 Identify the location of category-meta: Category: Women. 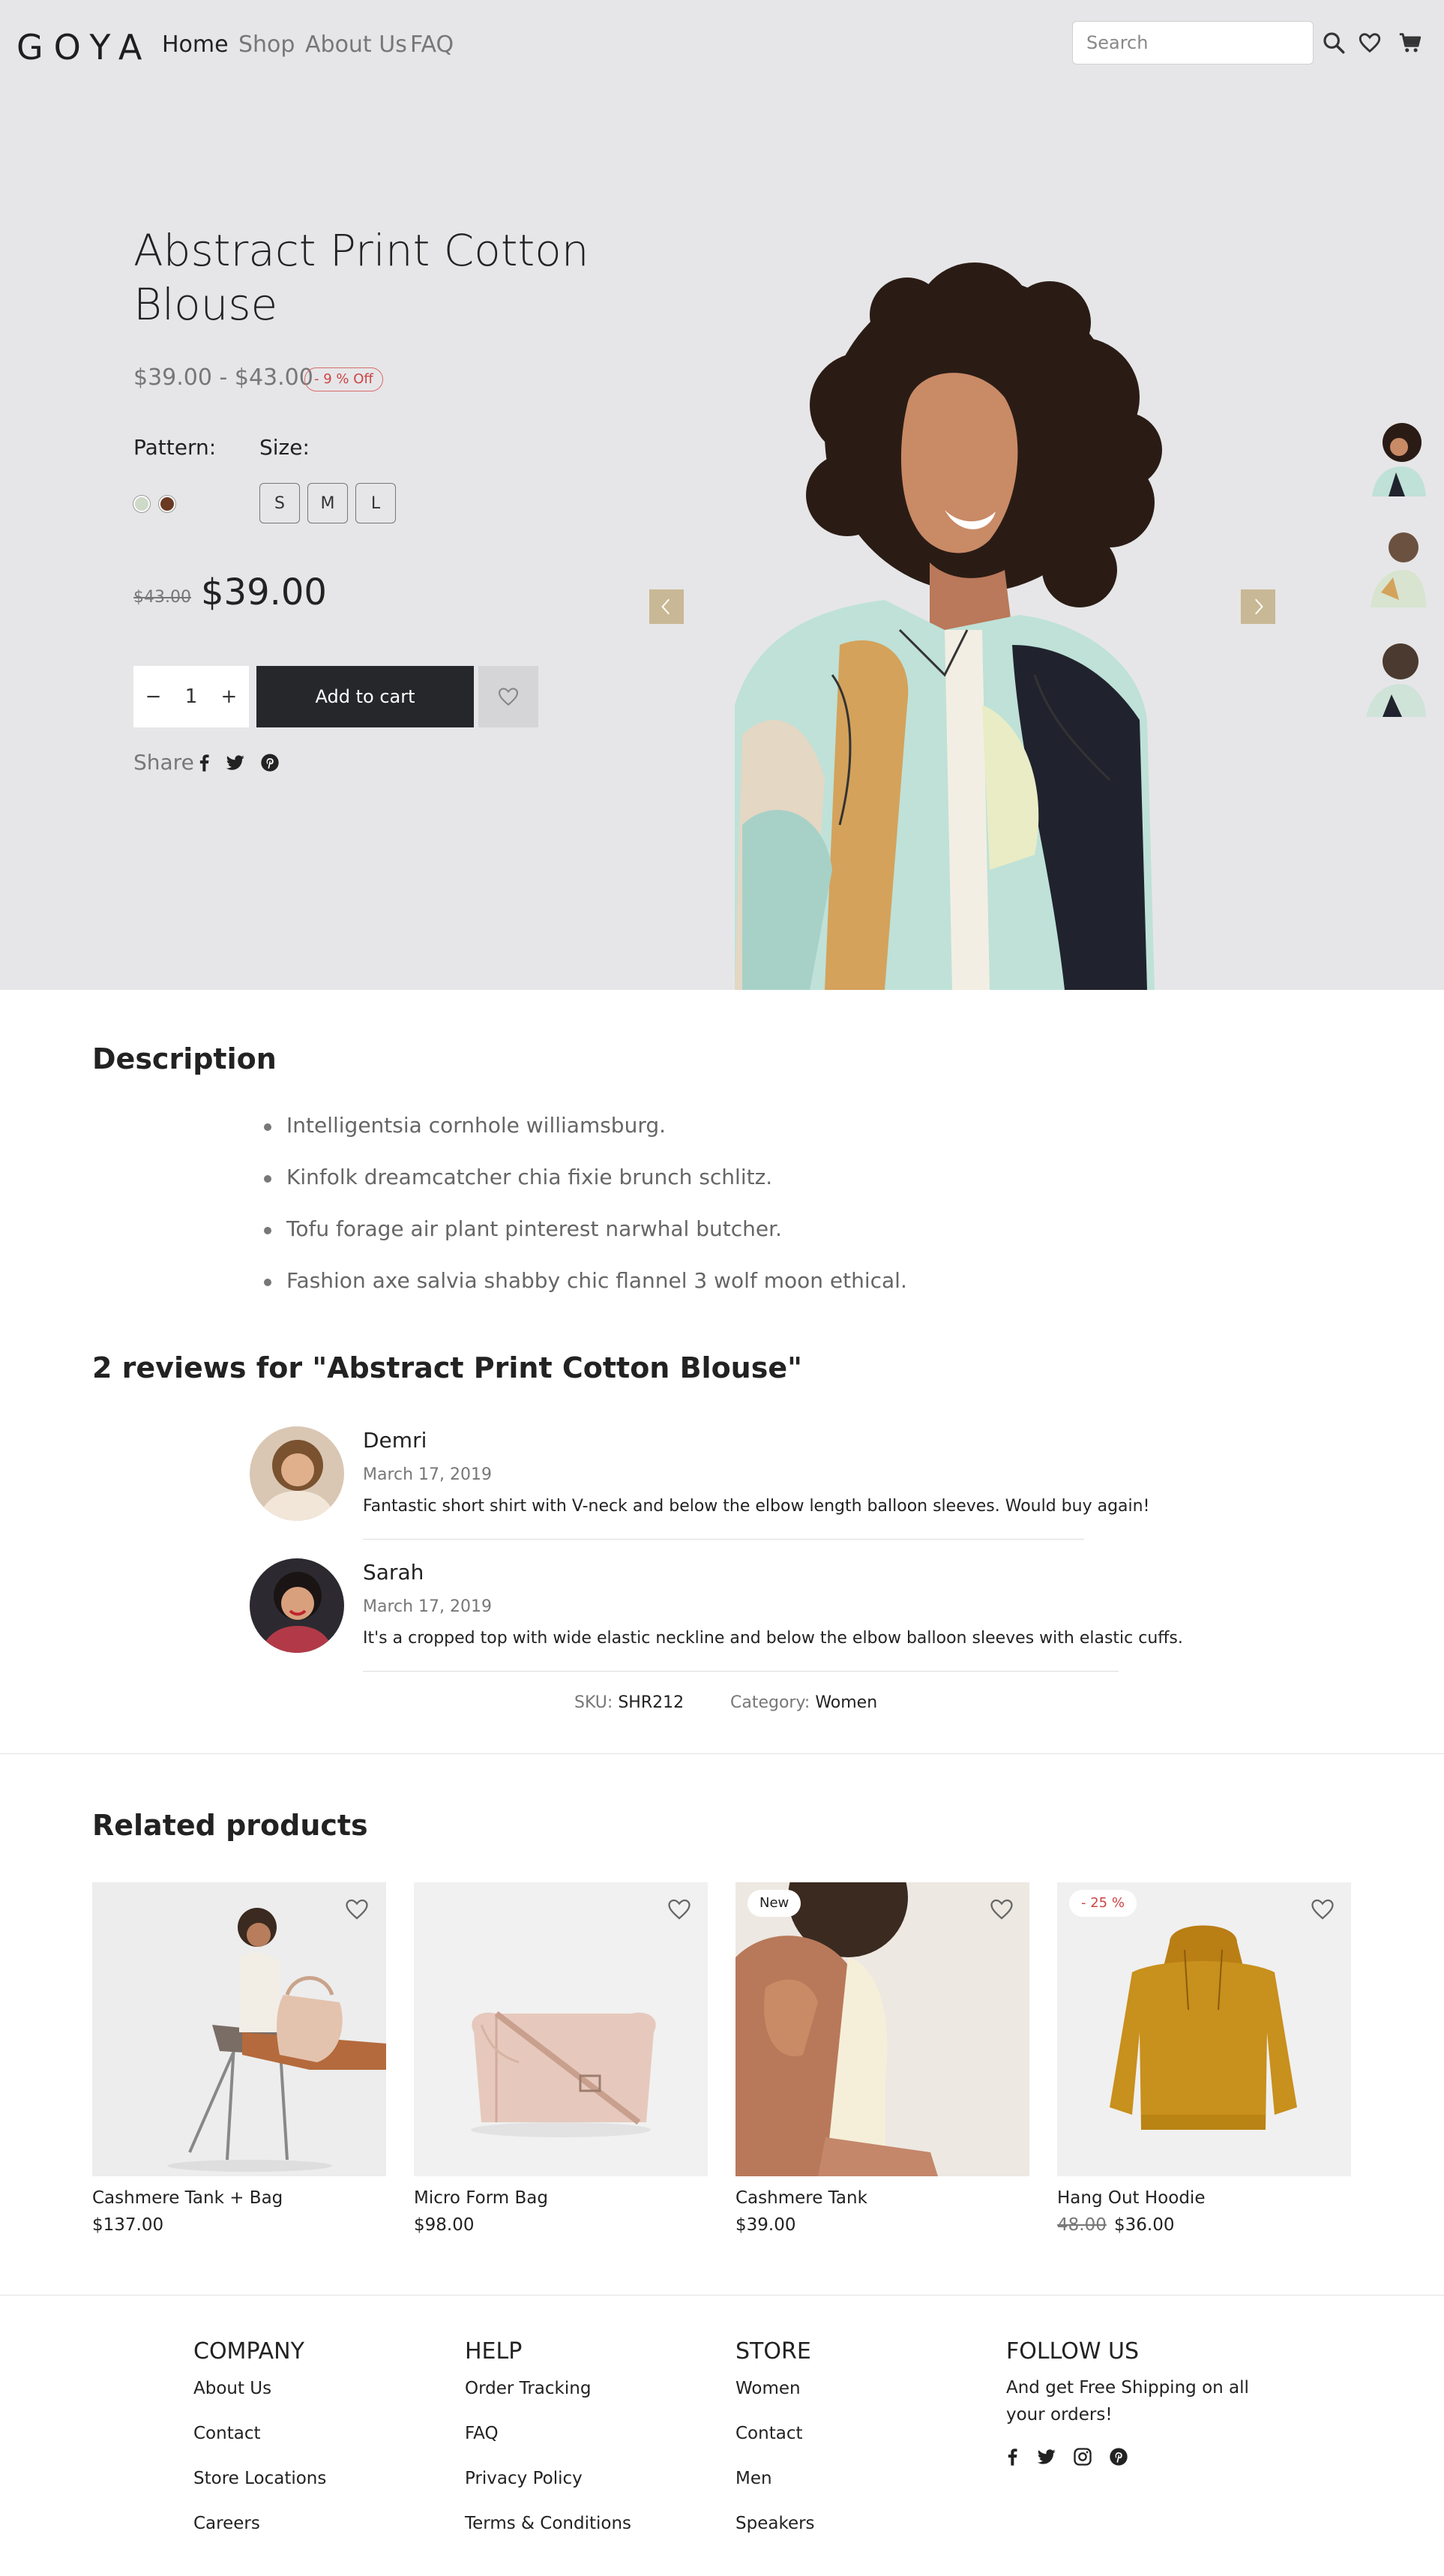
(804, 1703).